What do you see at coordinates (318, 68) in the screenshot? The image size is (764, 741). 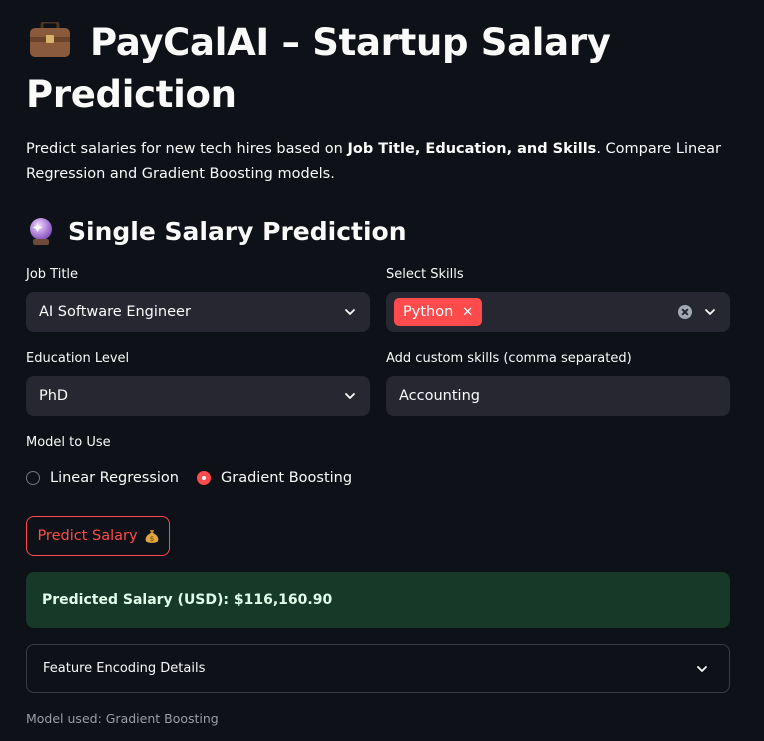 I see `page-title-text: PayCalAI – Startup Salary Prediction` at bounding box center [318, 68].